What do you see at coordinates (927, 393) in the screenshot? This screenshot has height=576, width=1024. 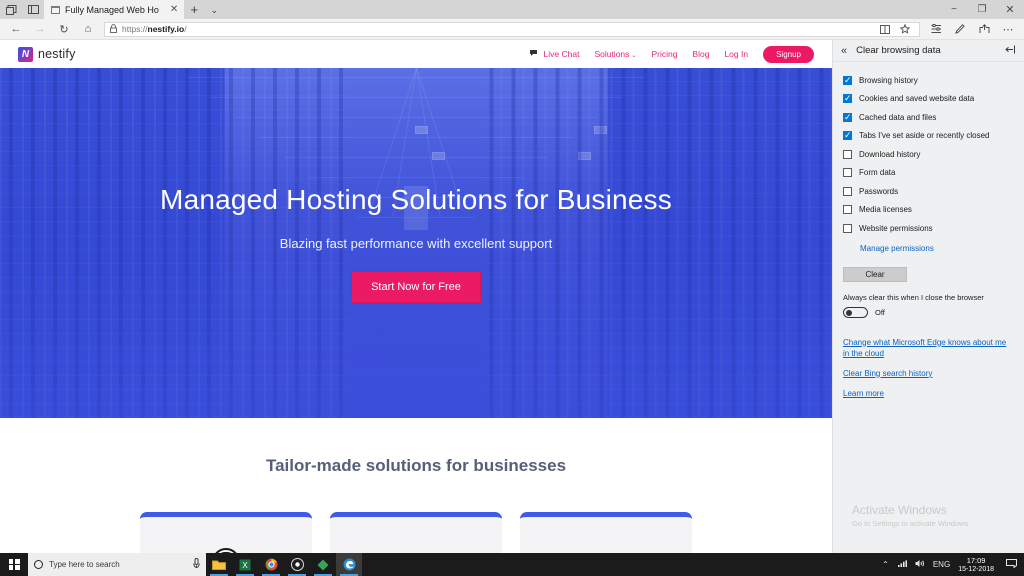 I see `link-learn-more: Learn more` at bounding box center [927, 393].